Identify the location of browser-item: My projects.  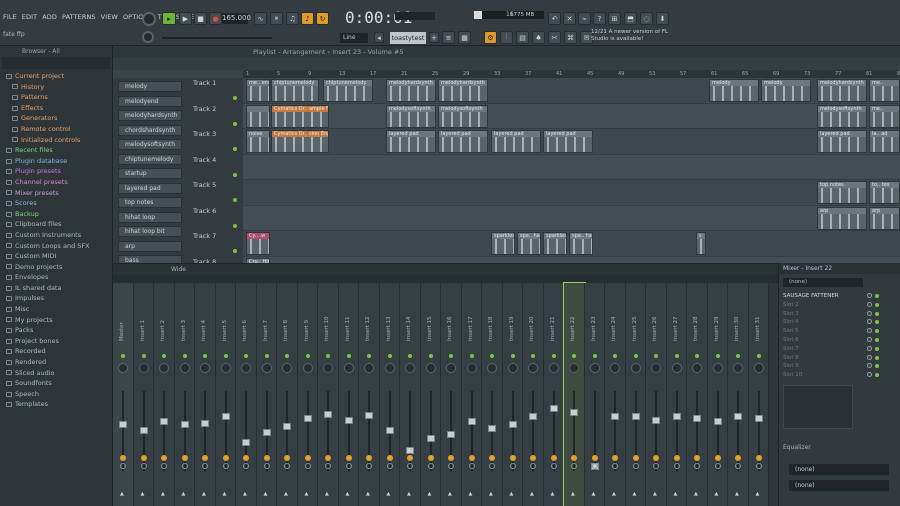
(56, 320).